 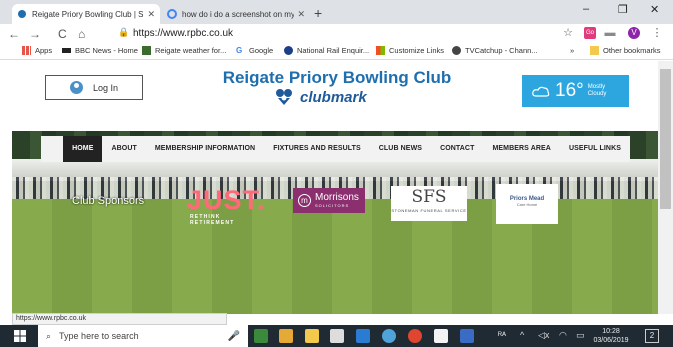 What do you see at coordinates (611, 331) in the screenshot?
I see `taskbar-time: 10:28` at bounding box center [611, 331].